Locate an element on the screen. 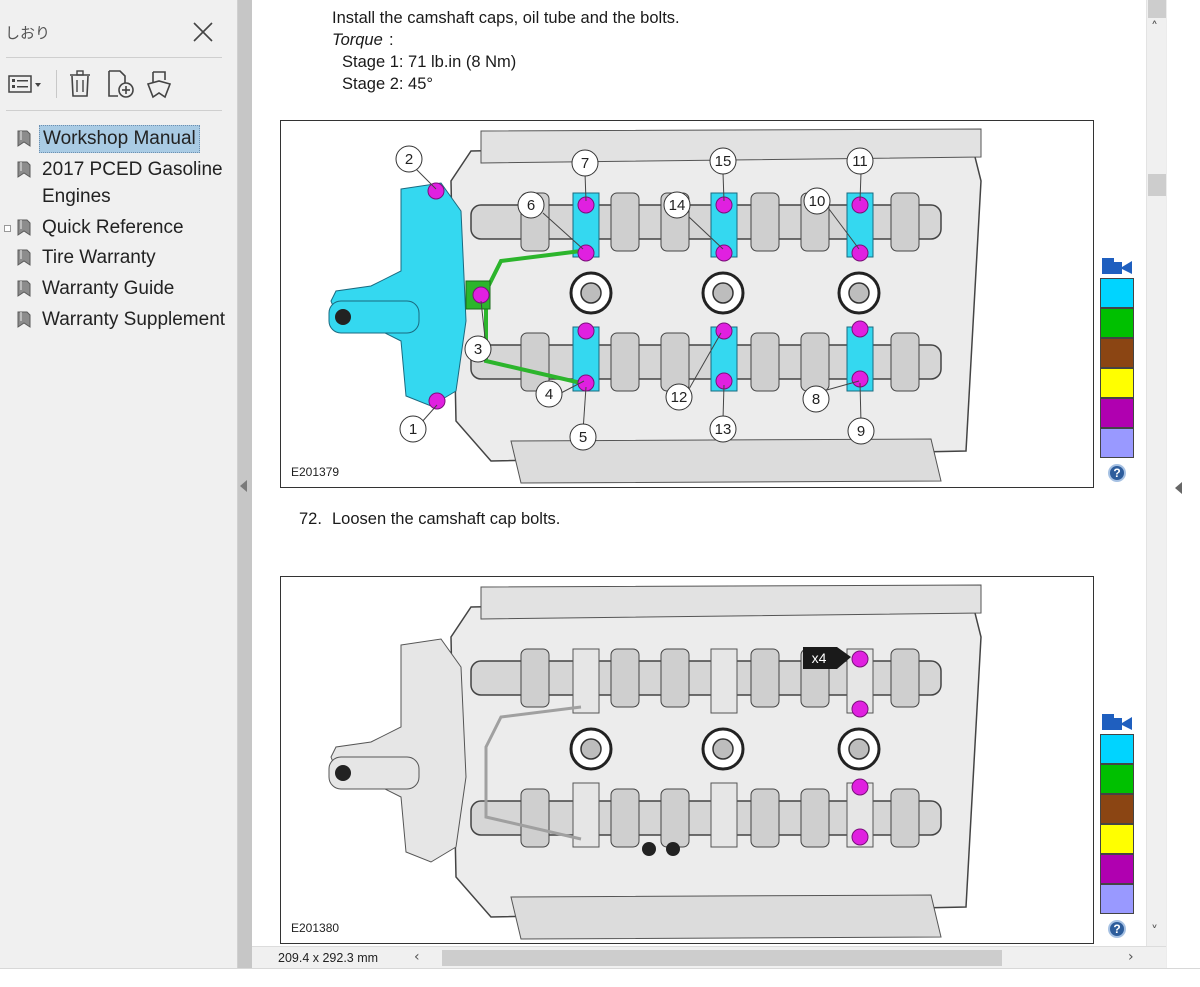  bookmark-label: Workshop Manual is located at coordinates (119, 139).